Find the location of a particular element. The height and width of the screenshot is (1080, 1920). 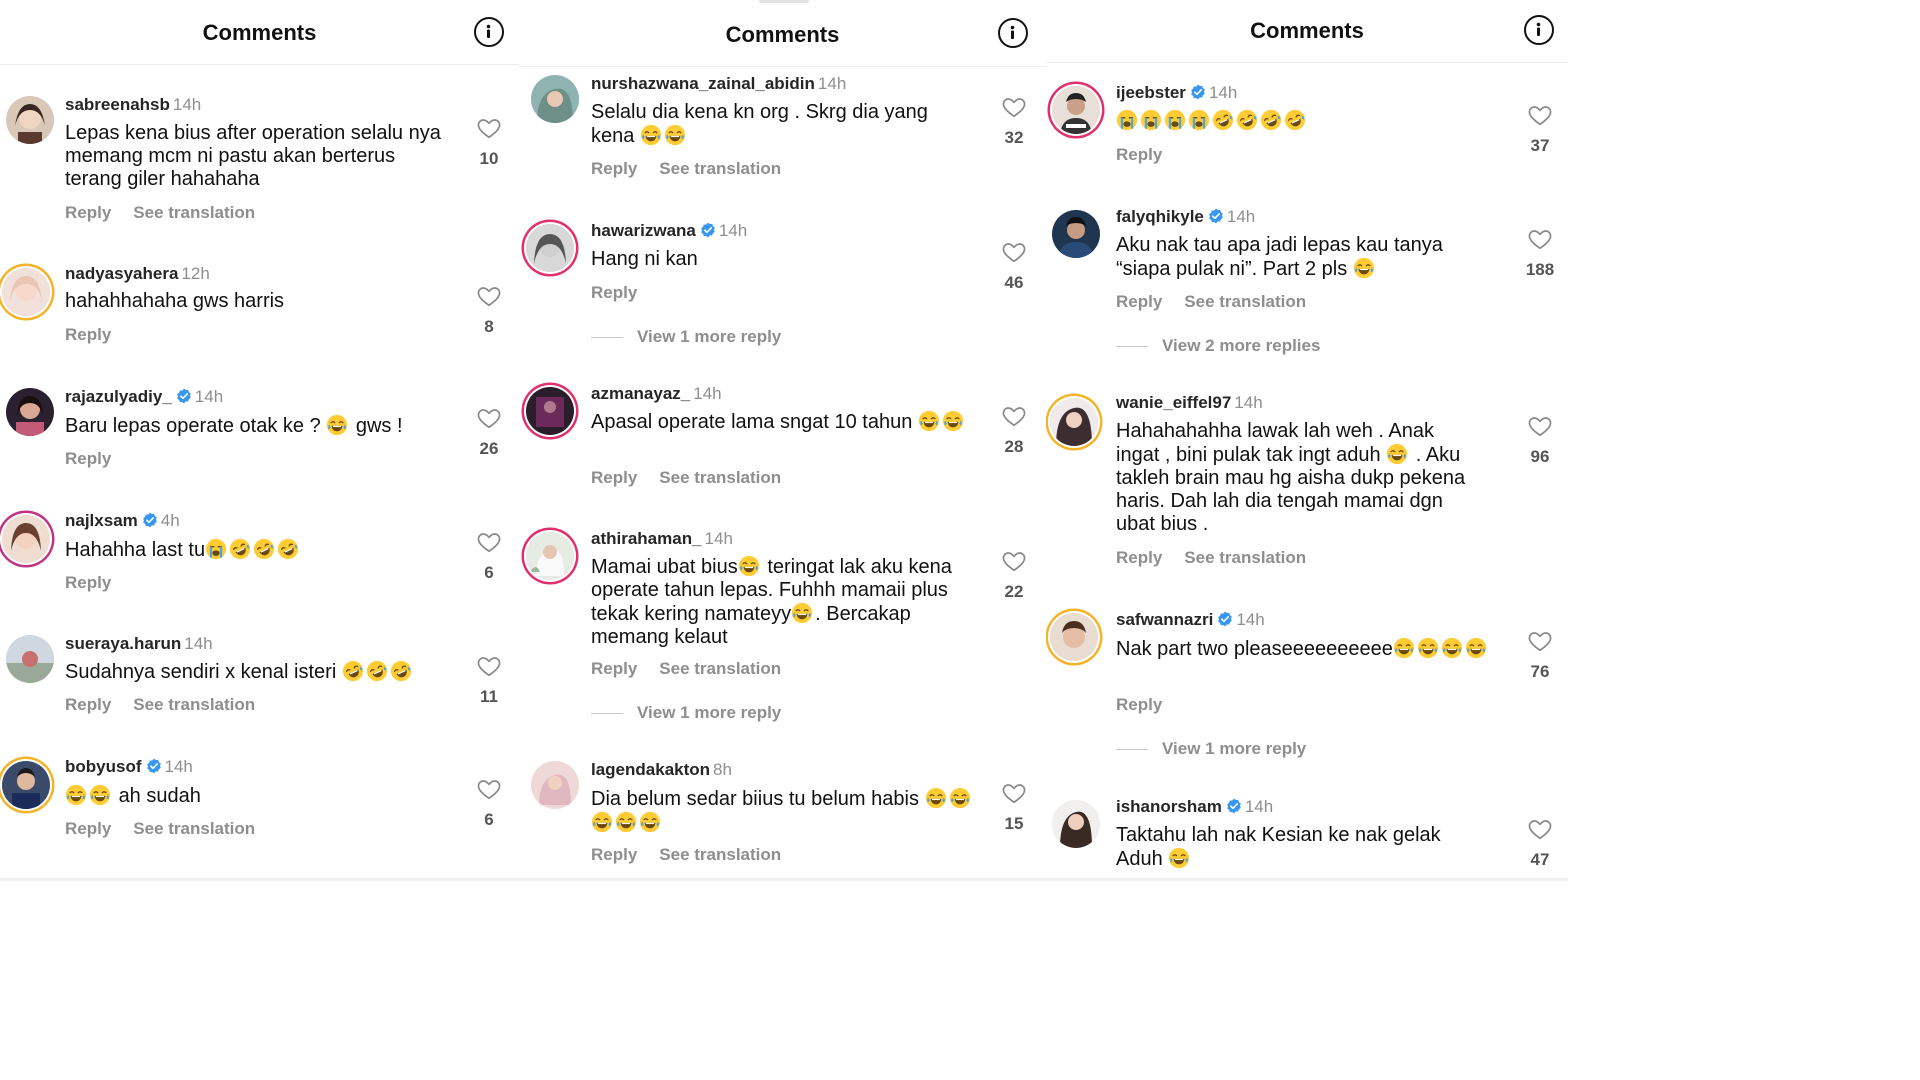

timestamp: 12h is located at coordinates (195, 273).